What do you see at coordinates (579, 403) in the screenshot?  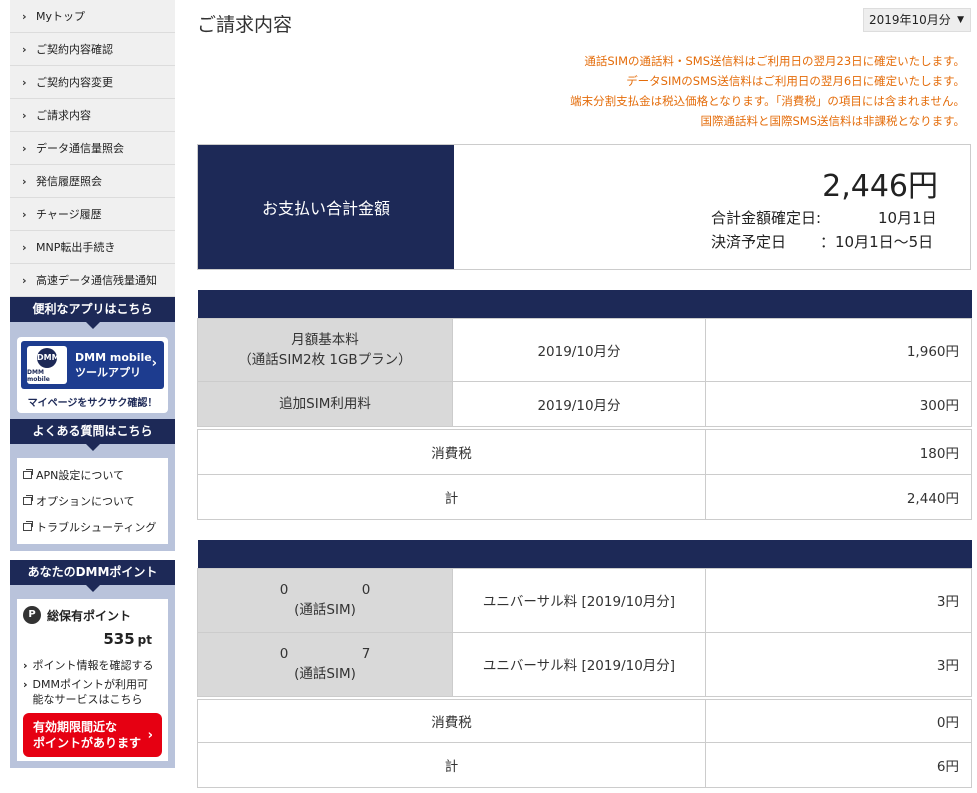 I see `extra-sim-period: 2019/10月分` at bounding box center [579, 403].